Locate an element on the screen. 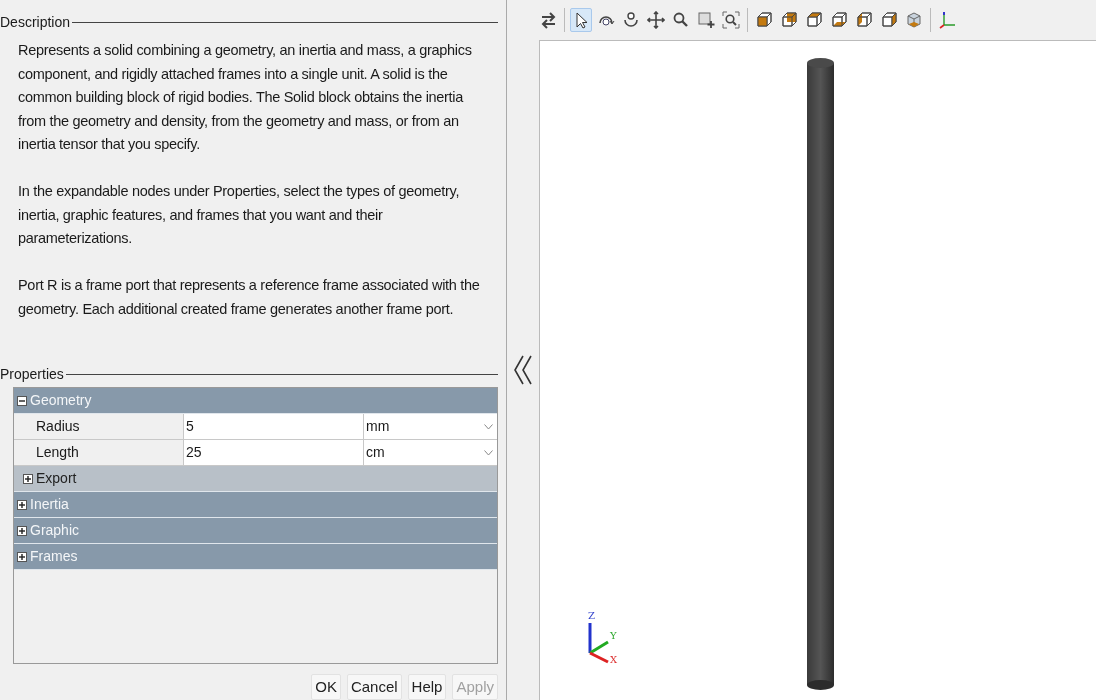 The height and width of the screenshot is (700, 1096). section-title: Description is located at coordinates (36, 22).